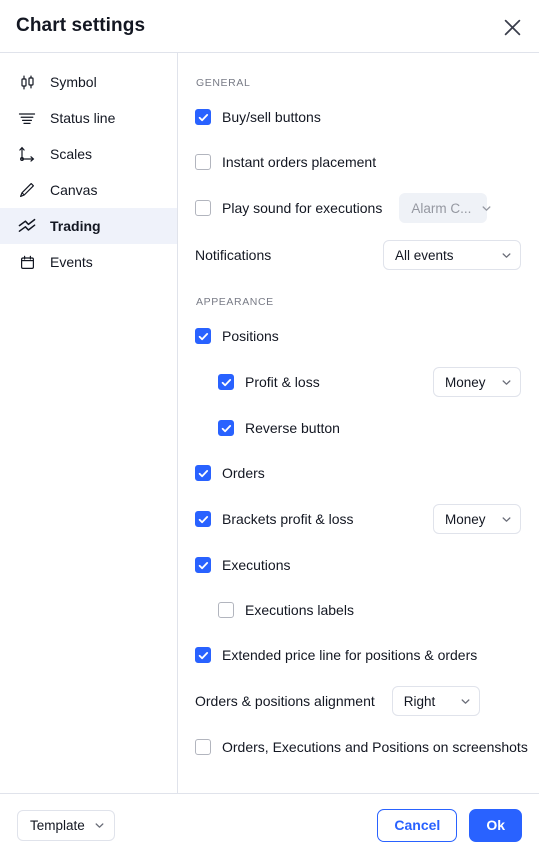 The width and height of the screenshot is (539, 856). Describe the element at coordinates (358, 610) in the screenshot. I see `setting-row-executions-labels: Executions labels` at that location.